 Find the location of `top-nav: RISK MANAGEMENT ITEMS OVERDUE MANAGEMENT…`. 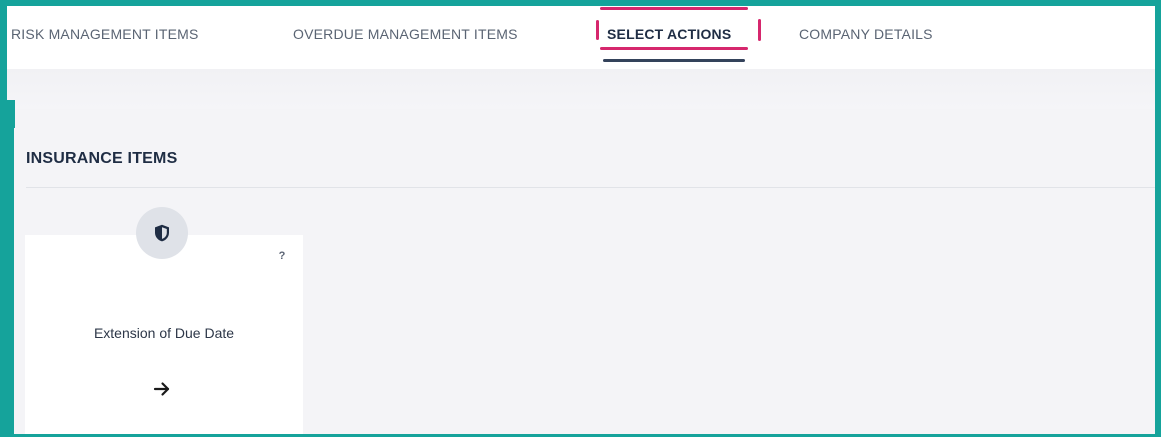

top-nav: RISK MANAGEMENT ITEMS OVERDUE MANAGEMENT… is located at coordinates (581, 37).